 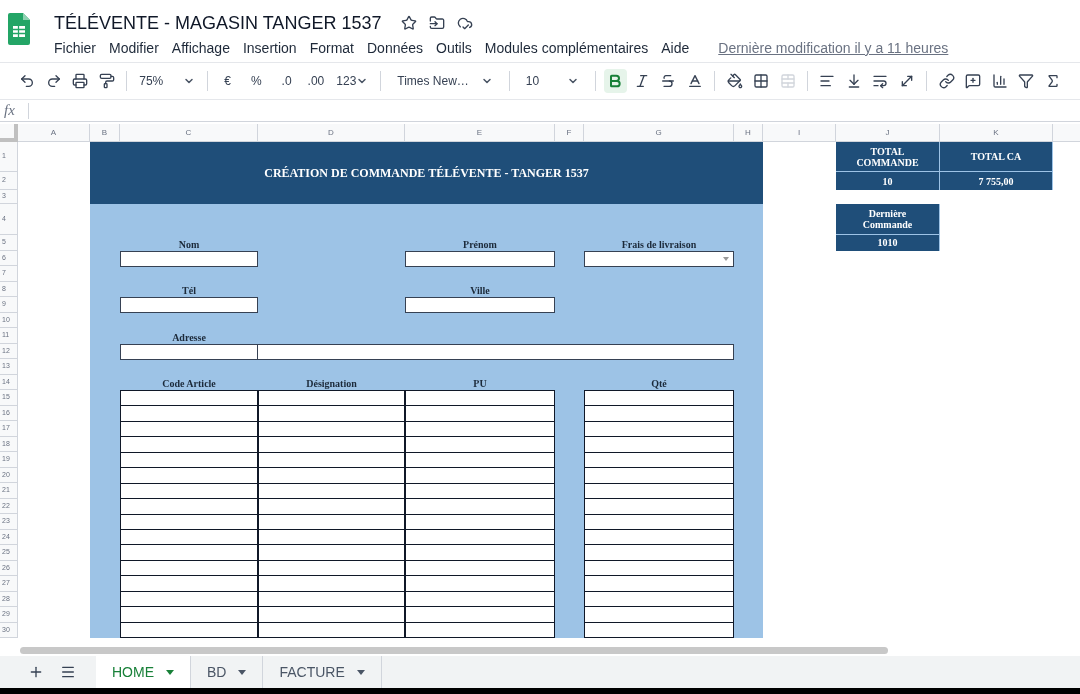 I want to click on all-sheets-icon, so click(x=68, y=672).